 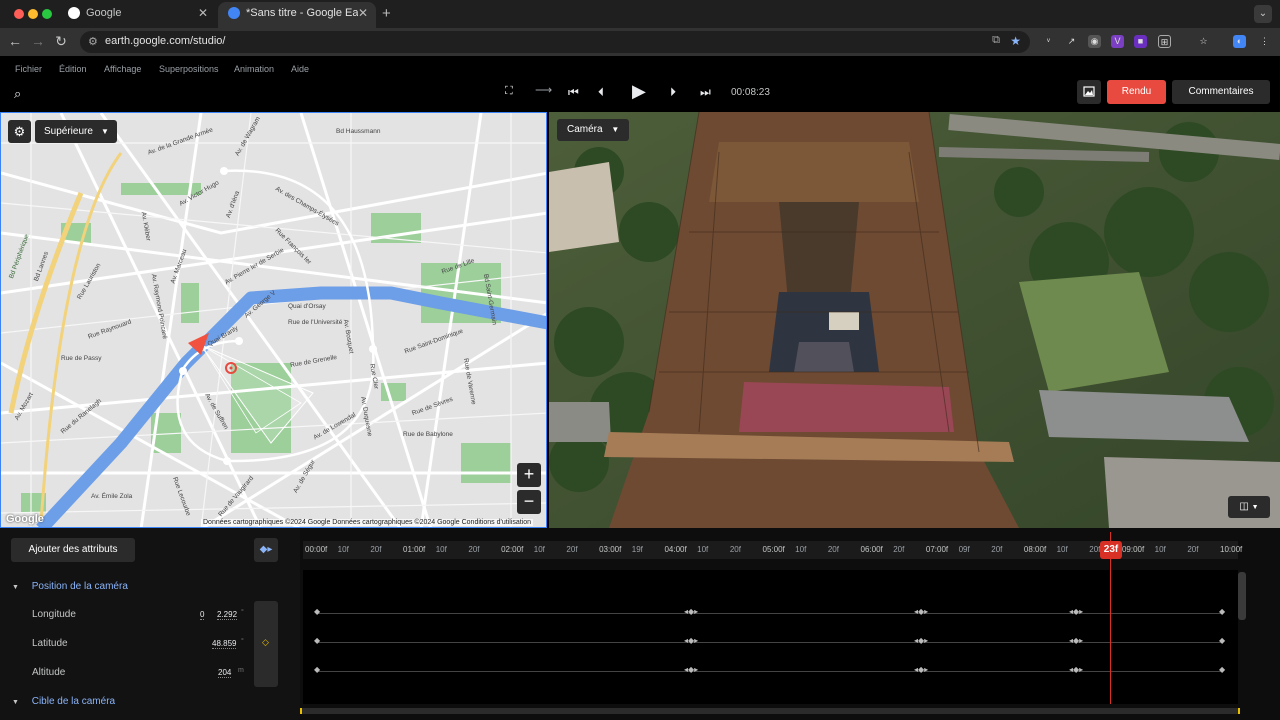 What do you see at coordinates (593, 130) in the screenshot?
I see `camera-dropdown: Caméra ▼` at bounding box center [593, 130].